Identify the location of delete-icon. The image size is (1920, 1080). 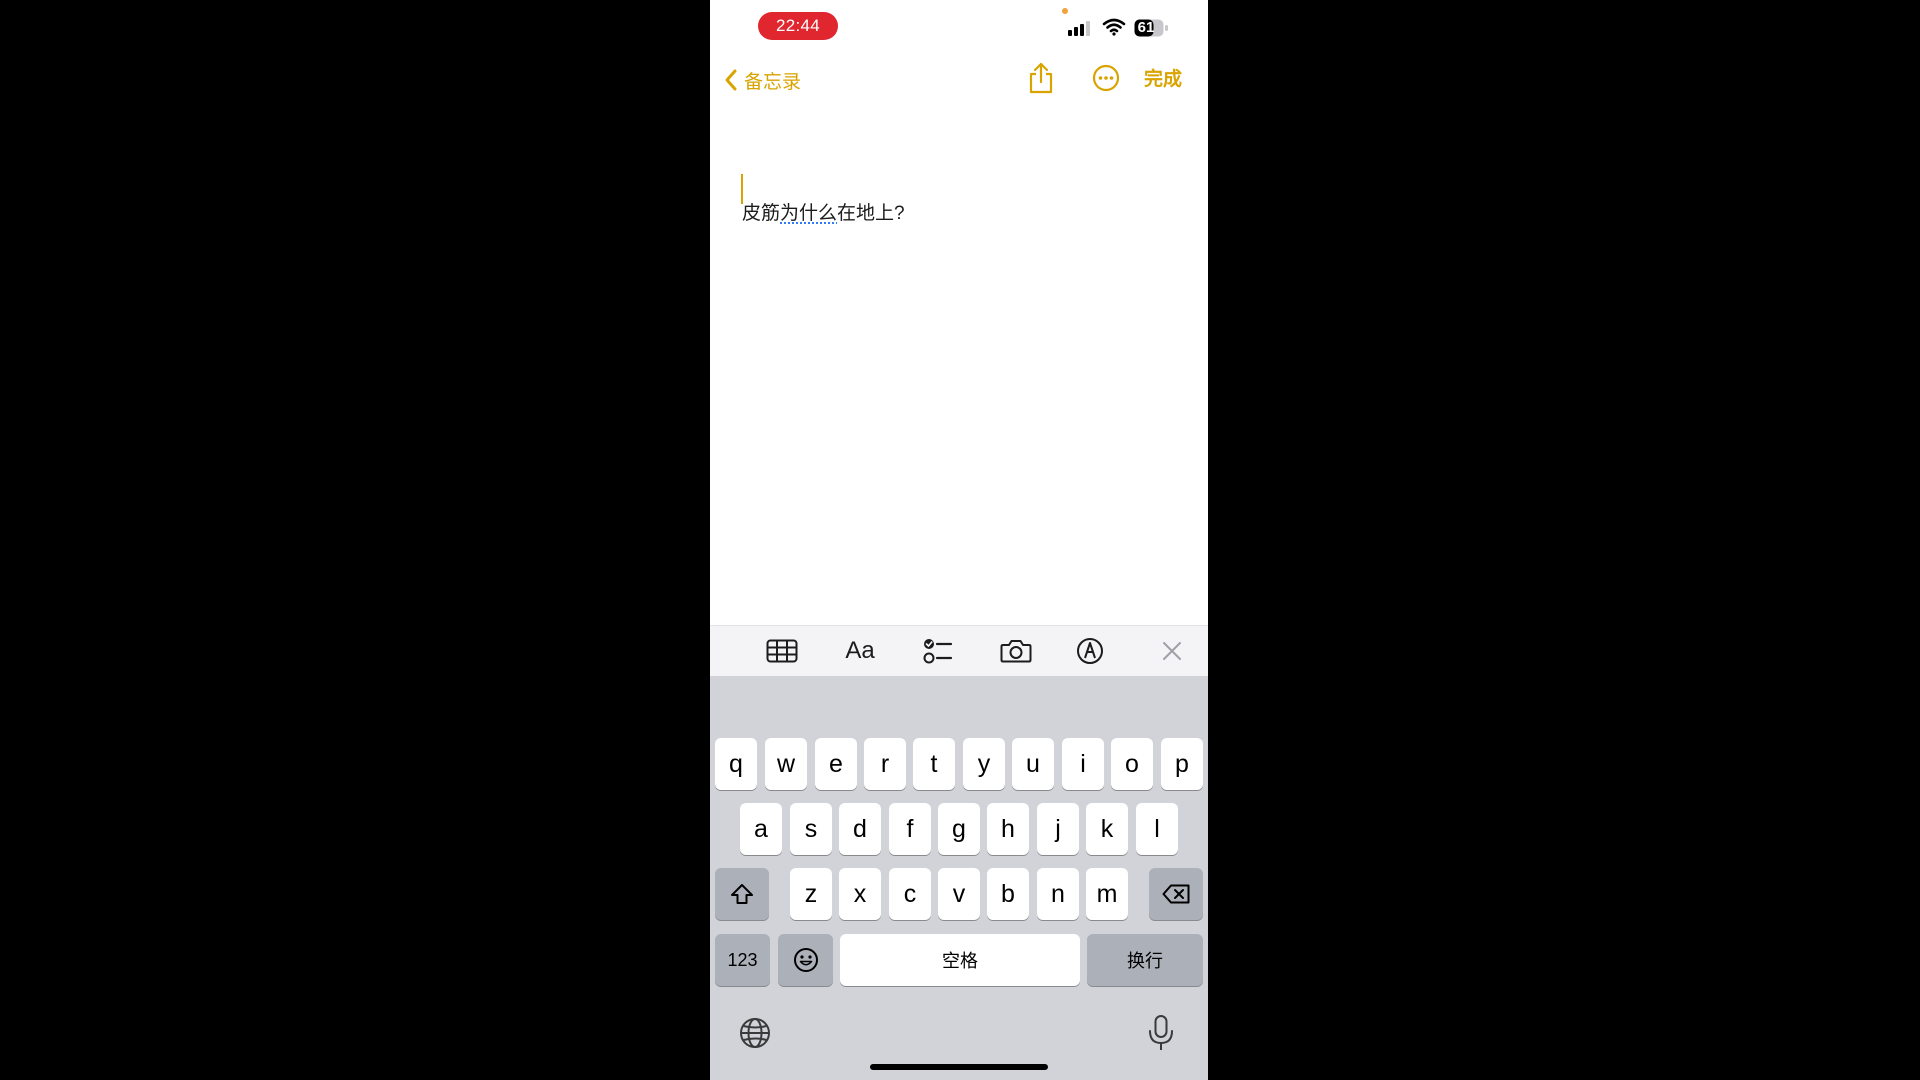
(1176, 894).